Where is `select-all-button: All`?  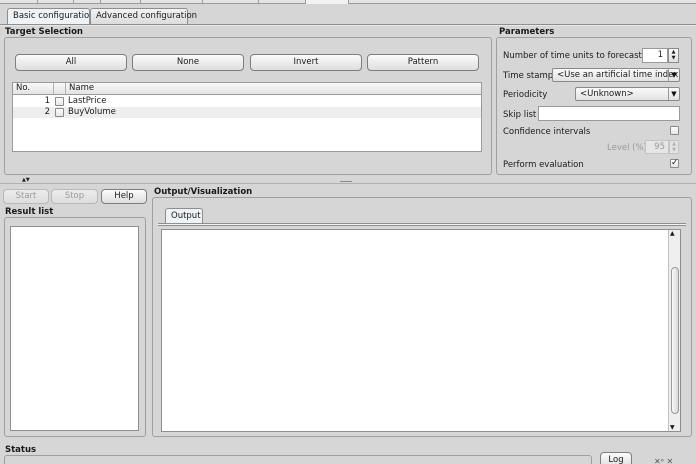
select-all-button: All is located at coordinates (71, 62).